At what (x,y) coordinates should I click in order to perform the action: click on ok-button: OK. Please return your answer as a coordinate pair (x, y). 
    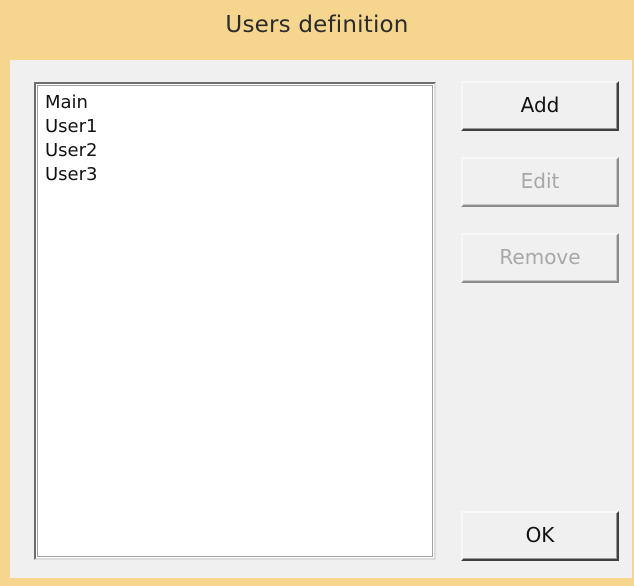
    Looking at the image, I should click on (540, 536).